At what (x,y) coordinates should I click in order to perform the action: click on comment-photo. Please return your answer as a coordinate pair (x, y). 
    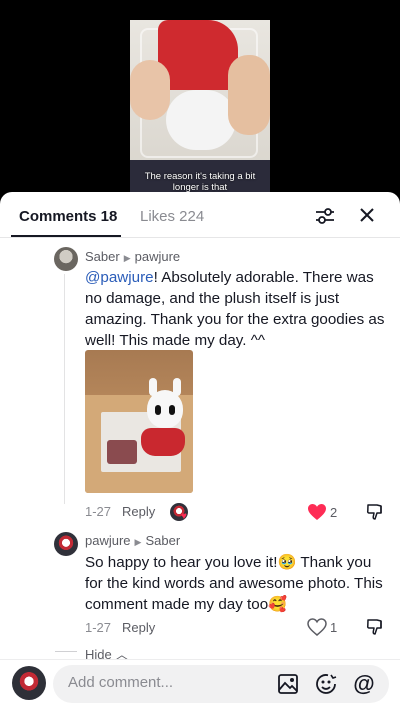
    Looking at the image, I should click on (139, 421).